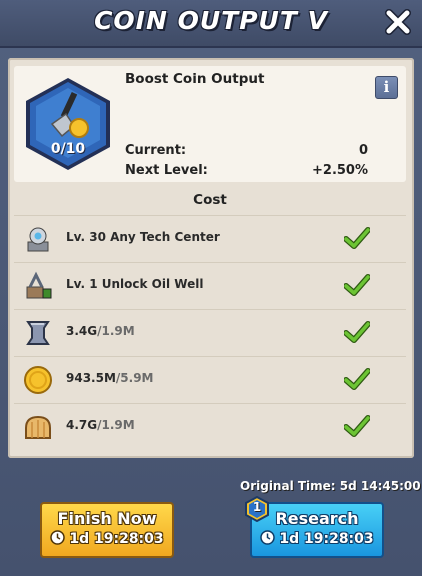 This screenshot has height=576, width=422. What do you see at coordinates (156, 150) in the screenshot?
I see `current-label: Current:` at bounding box center [156, 150].